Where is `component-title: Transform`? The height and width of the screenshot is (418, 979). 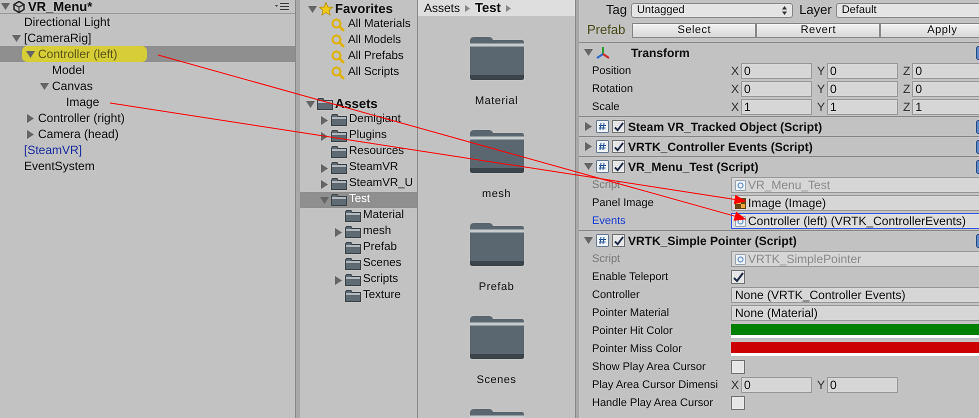 component-title: Transform is located at coordinates (660, 53).